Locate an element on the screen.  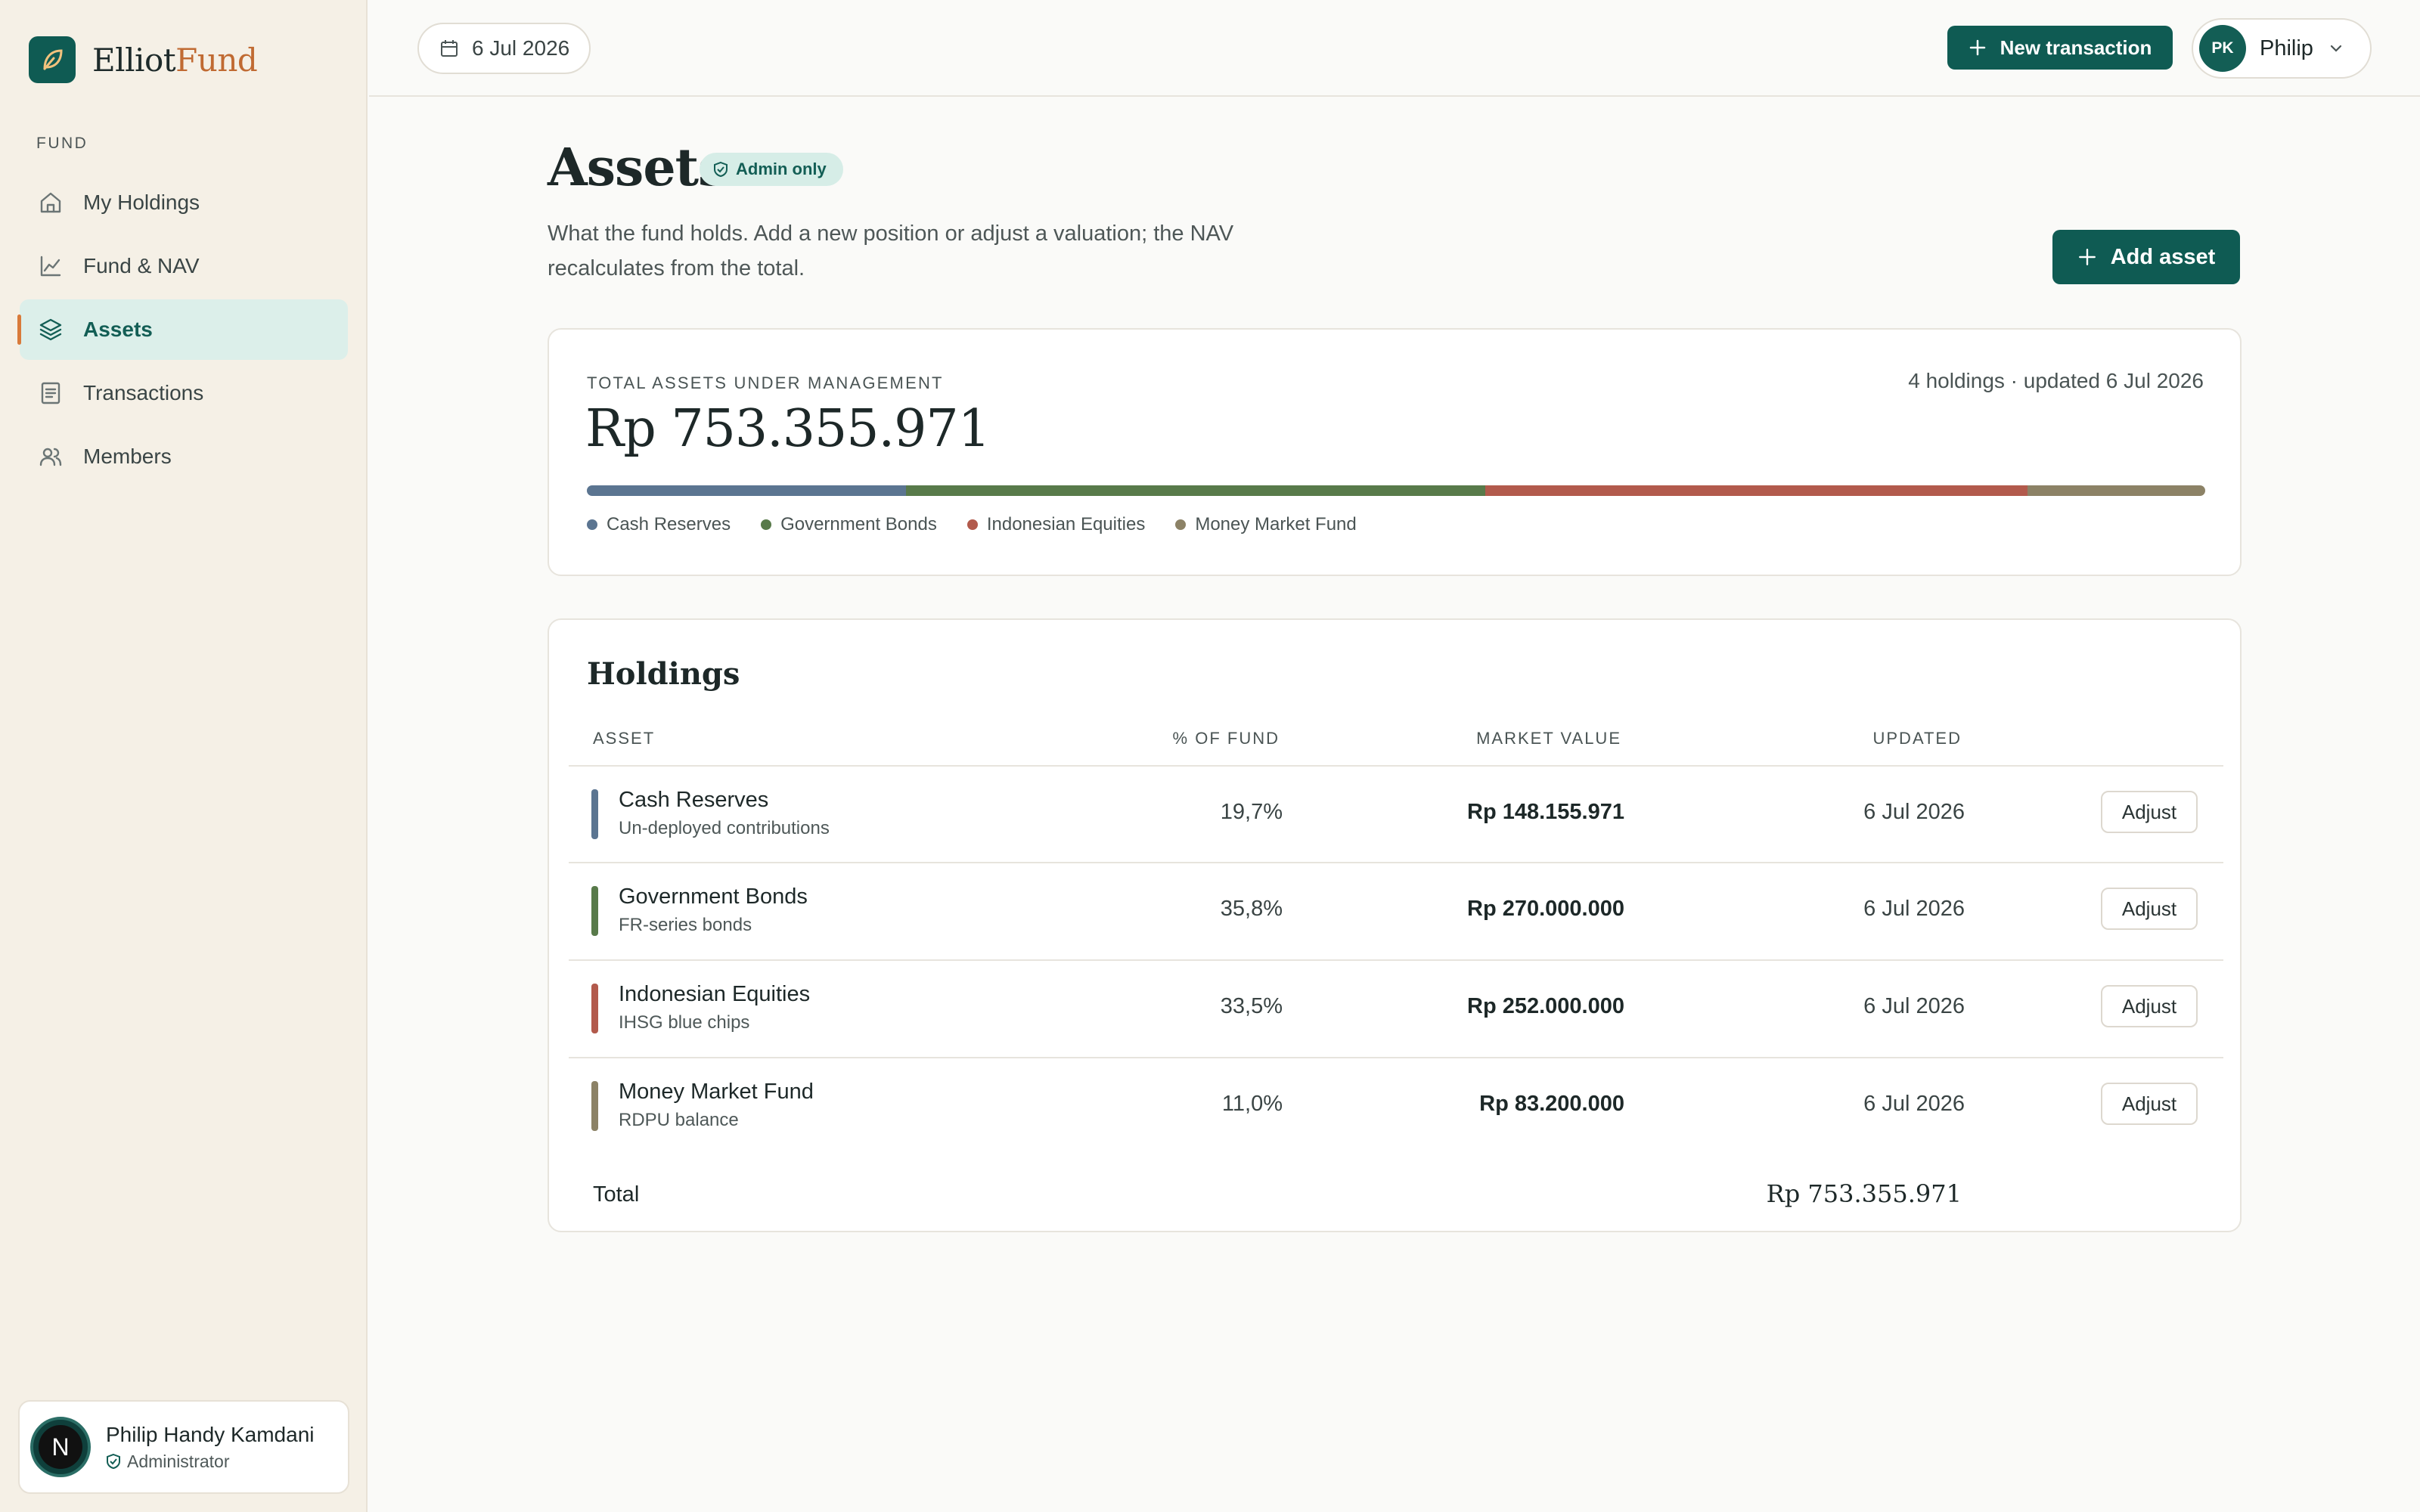
legend-item: Money Market Fund is located at coordinates (1266, 524).